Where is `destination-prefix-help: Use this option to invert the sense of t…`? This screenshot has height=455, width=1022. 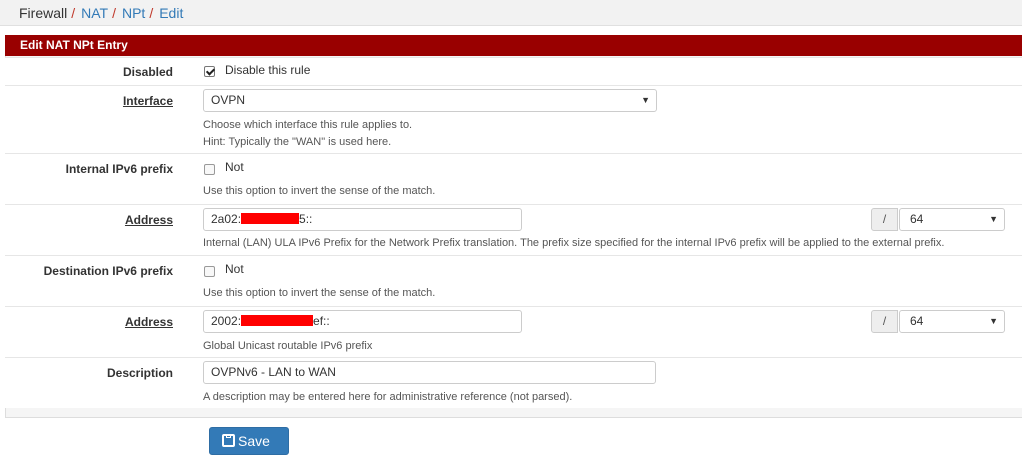
destination-prefix-help: Use this option to invert the sense of t… is located at coordinates (319, 293).